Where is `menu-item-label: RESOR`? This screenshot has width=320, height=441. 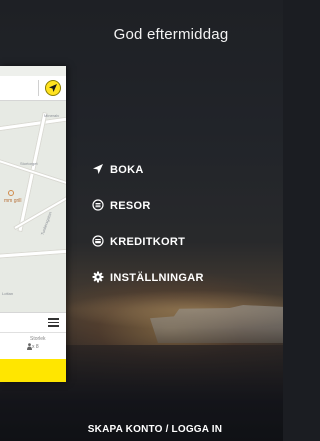
menu-item-label: RESOR is located at coordinates (130, 206).